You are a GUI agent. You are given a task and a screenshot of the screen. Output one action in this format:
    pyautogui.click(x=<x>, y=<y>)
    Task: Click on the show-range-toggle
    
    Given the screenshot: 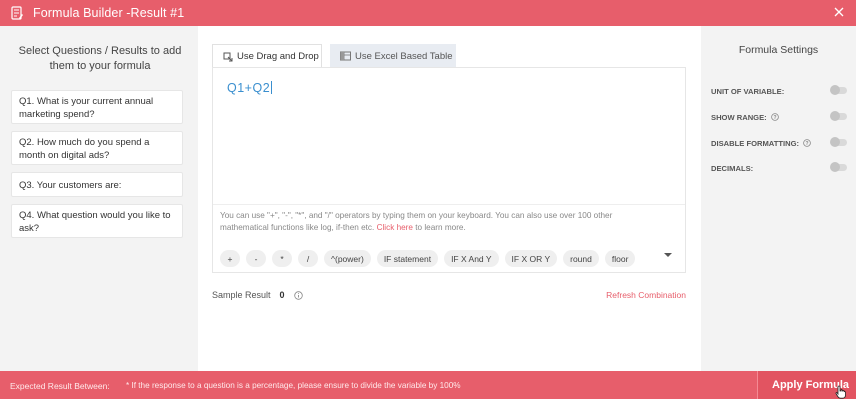 What is the action you would take?
    pyautogui.click(x=838, y=116)
    